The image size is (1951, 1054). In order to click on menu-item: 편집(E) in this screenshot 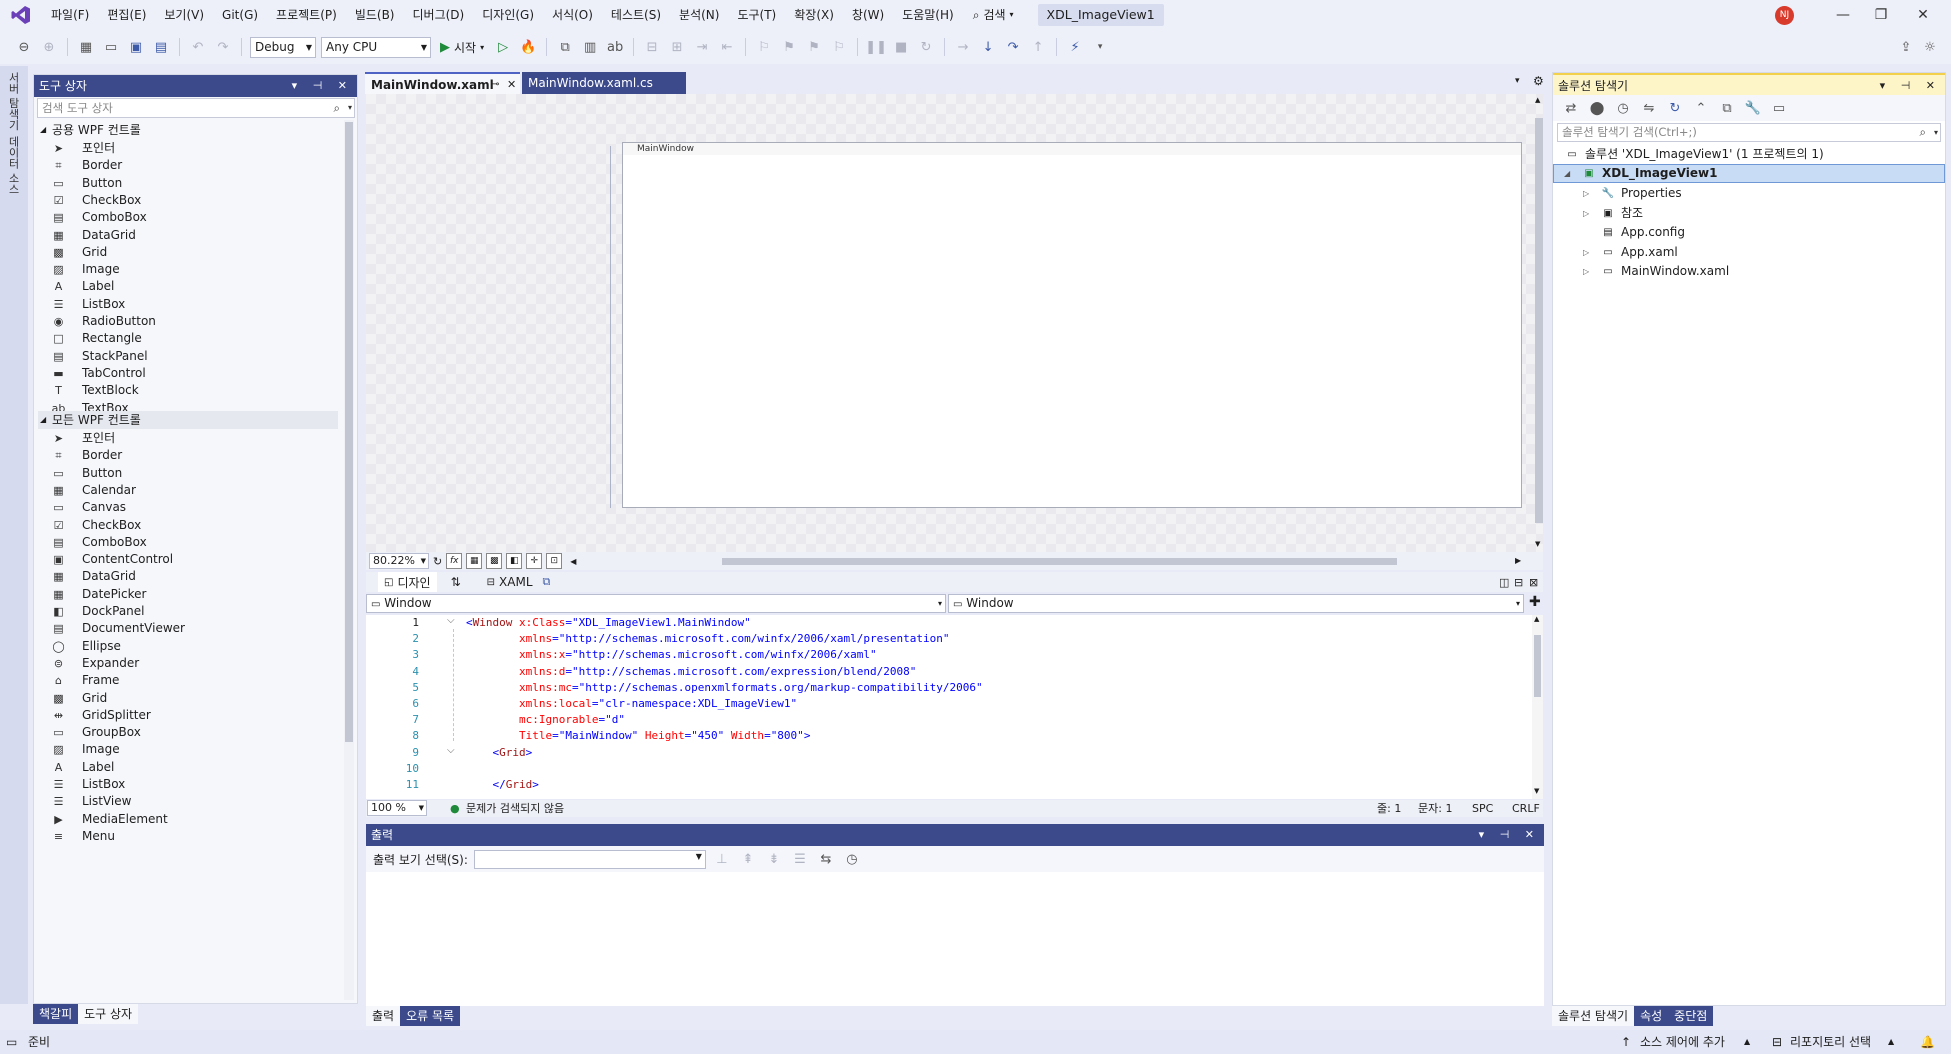, I will do `click(126, 15)`.